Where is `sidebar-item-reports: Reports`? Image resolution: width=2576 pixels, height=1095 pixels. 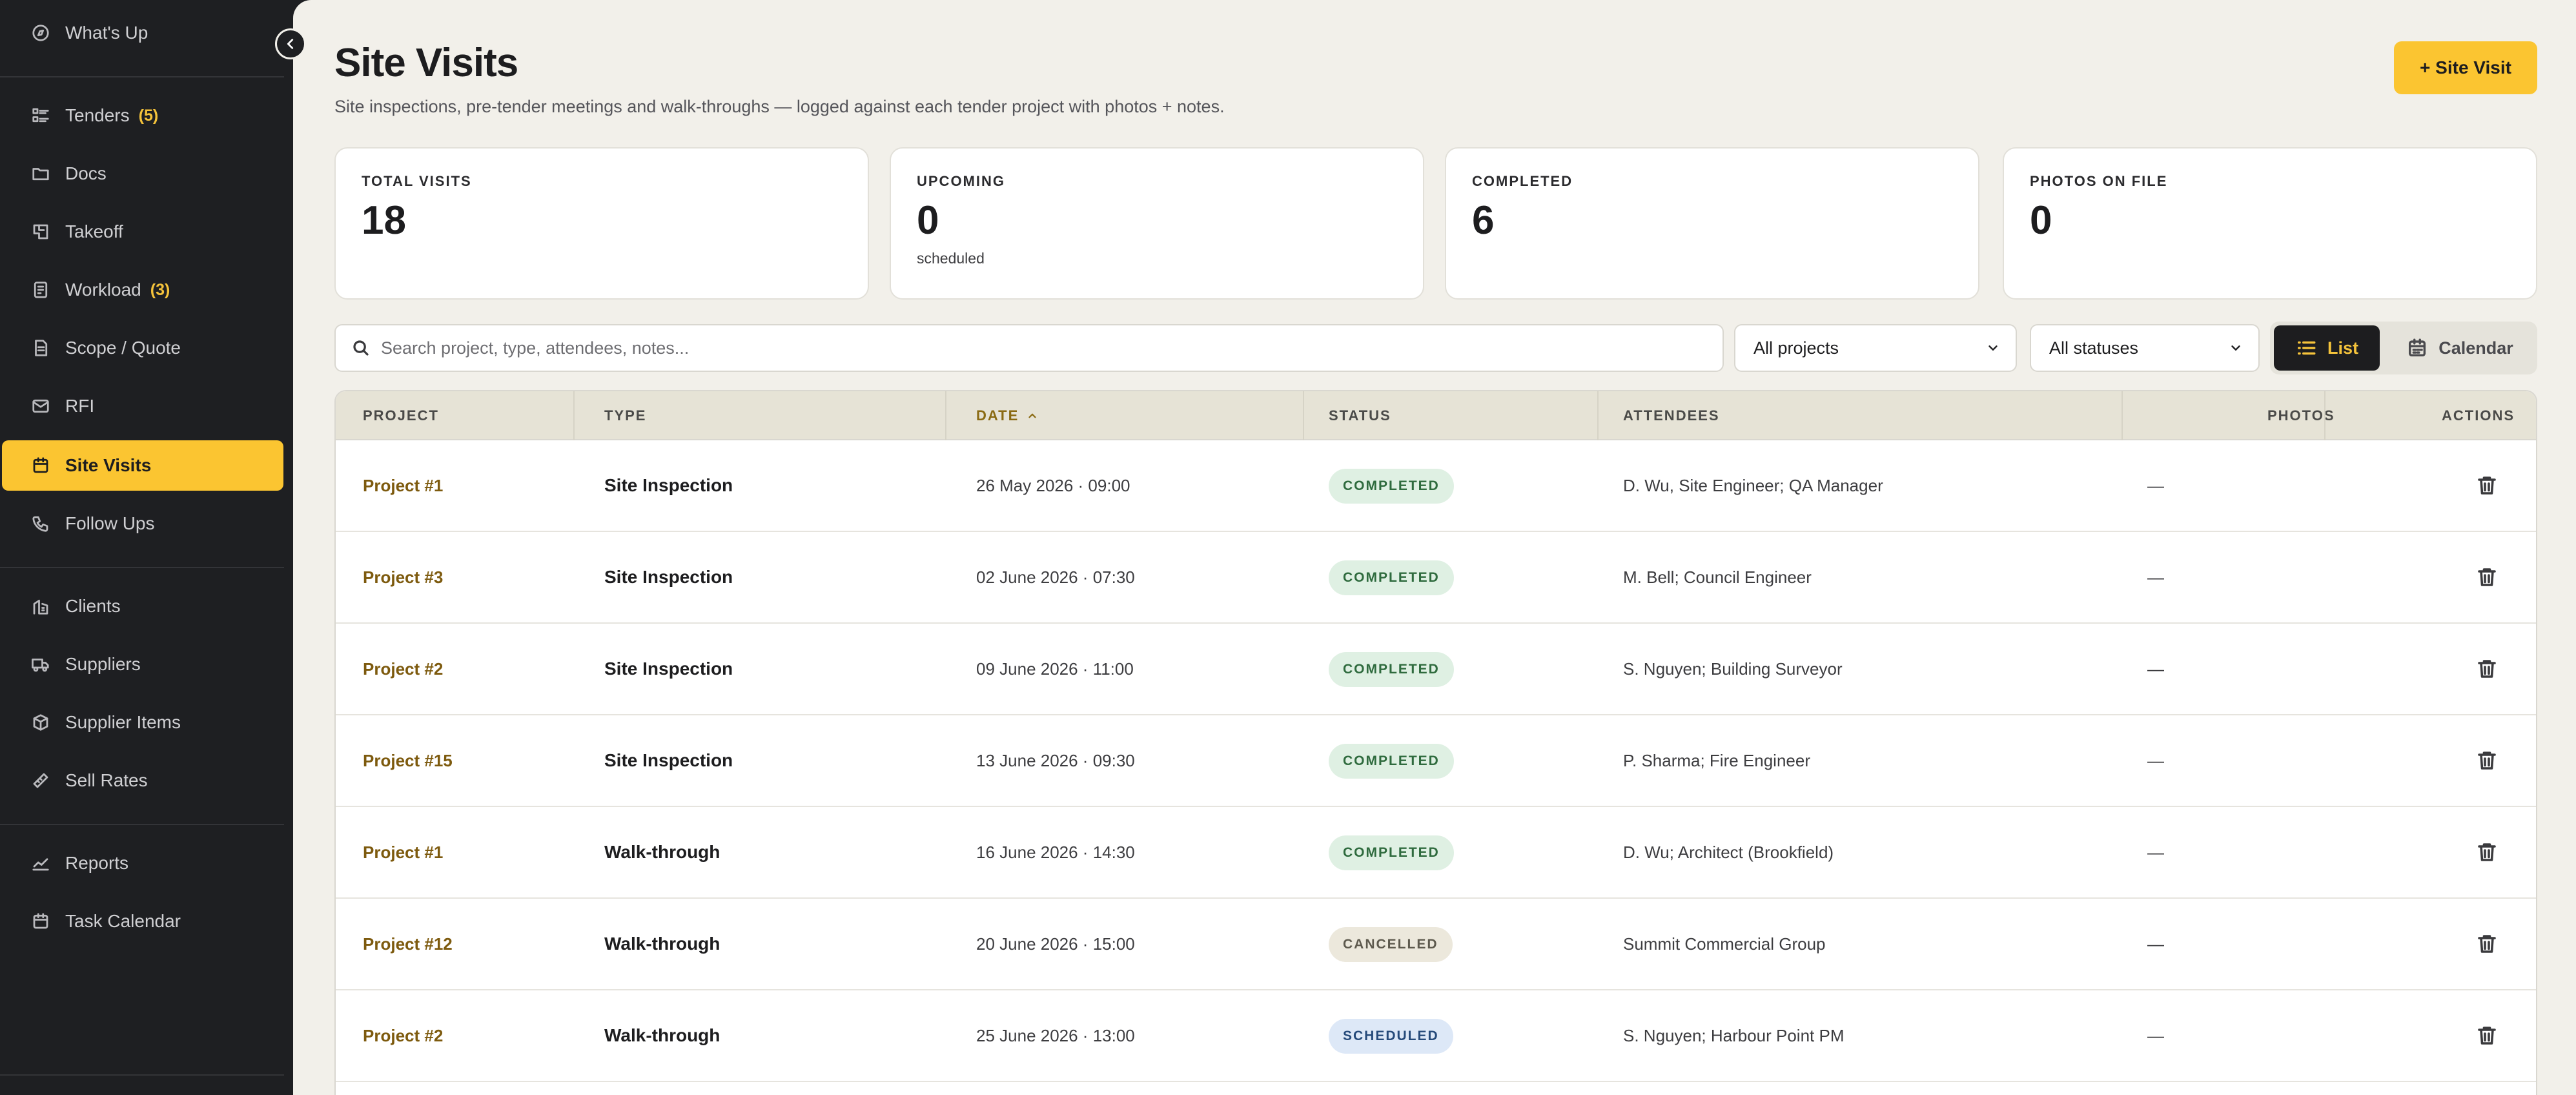 sidebar-item-reports: Reports is located at coordinates (142, 863).